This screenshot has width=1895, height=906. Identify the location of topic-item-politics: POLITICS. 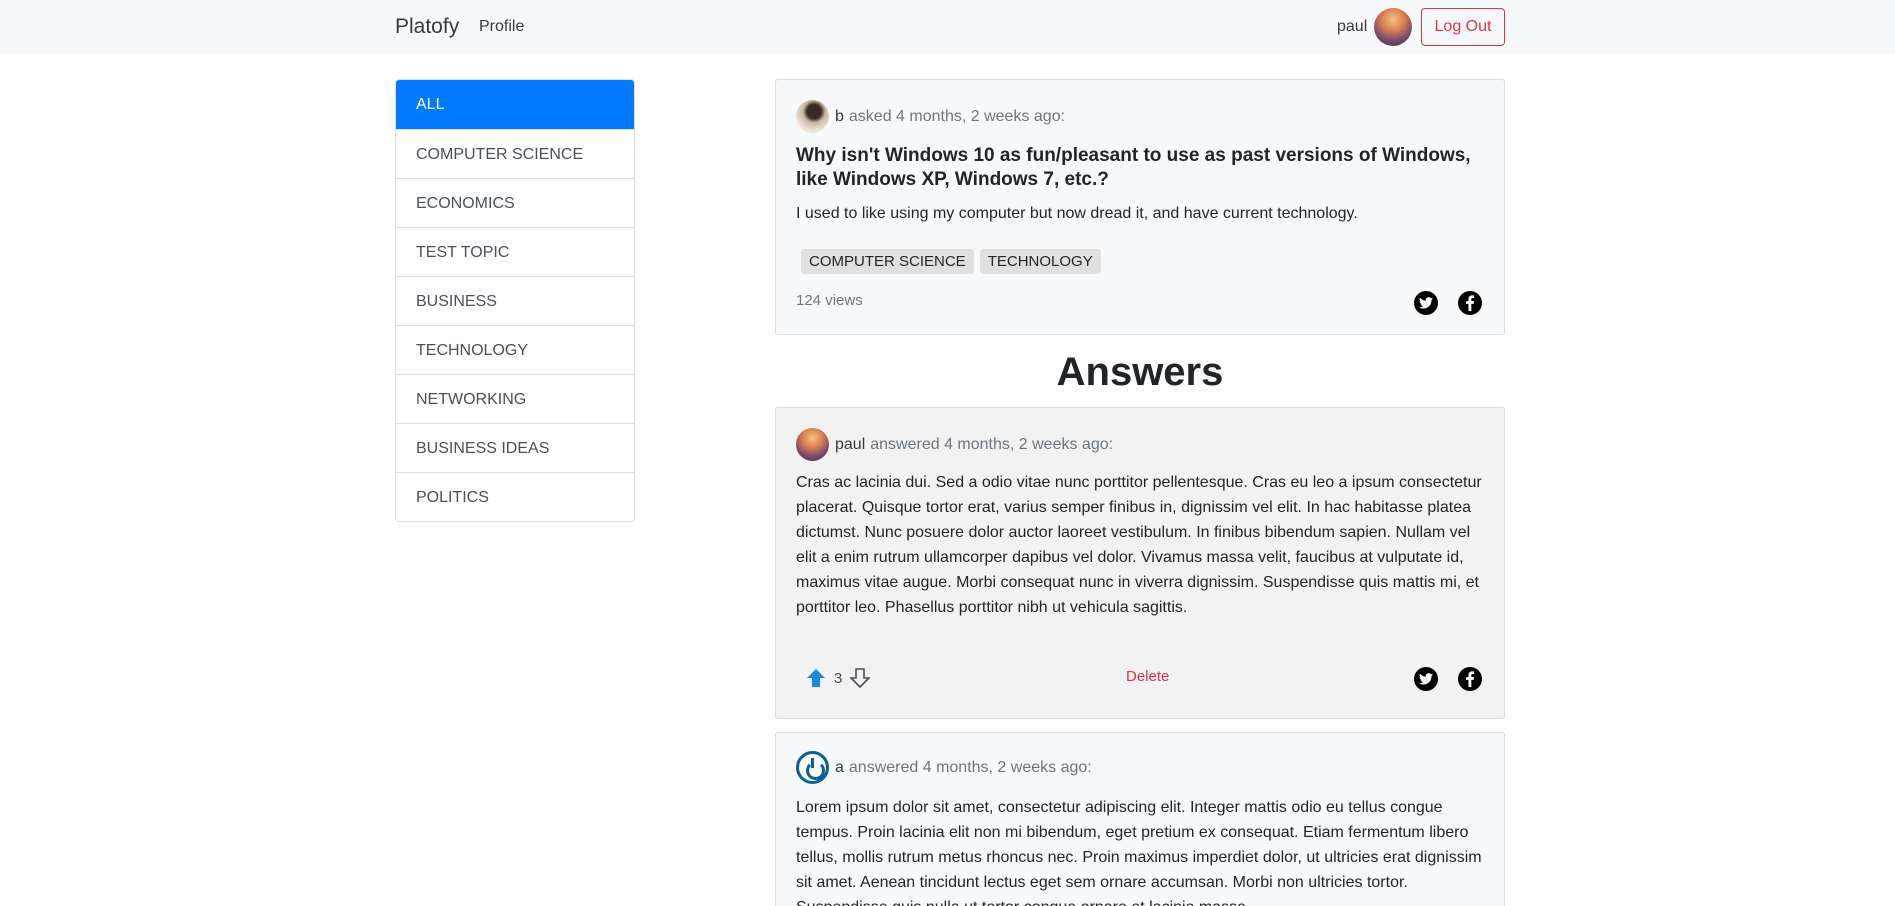
(515, 496).